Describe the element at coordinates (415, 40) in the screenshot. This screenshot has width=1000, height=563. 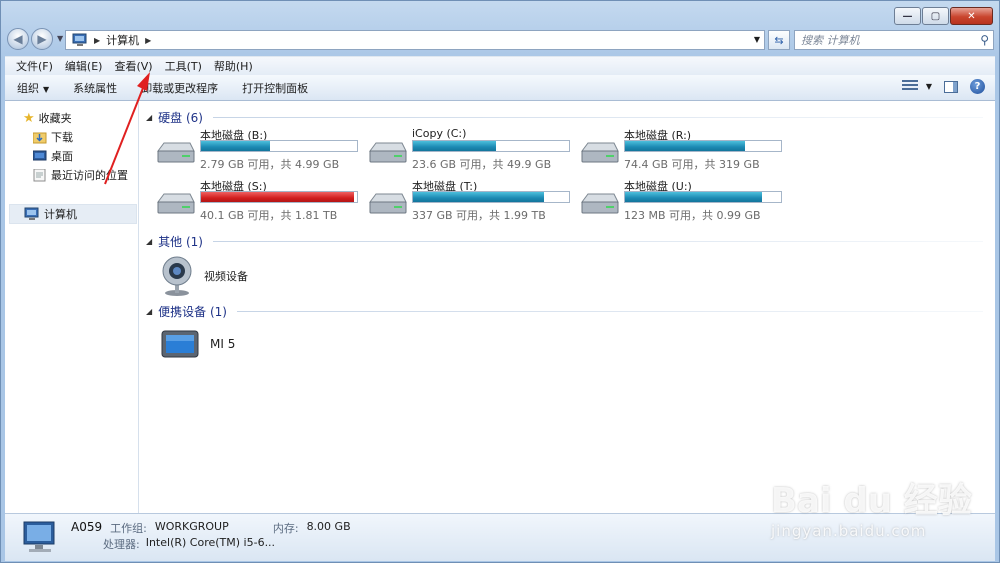
I see `address-bar: ▶ 计算机 ▶ ▼` at that location.